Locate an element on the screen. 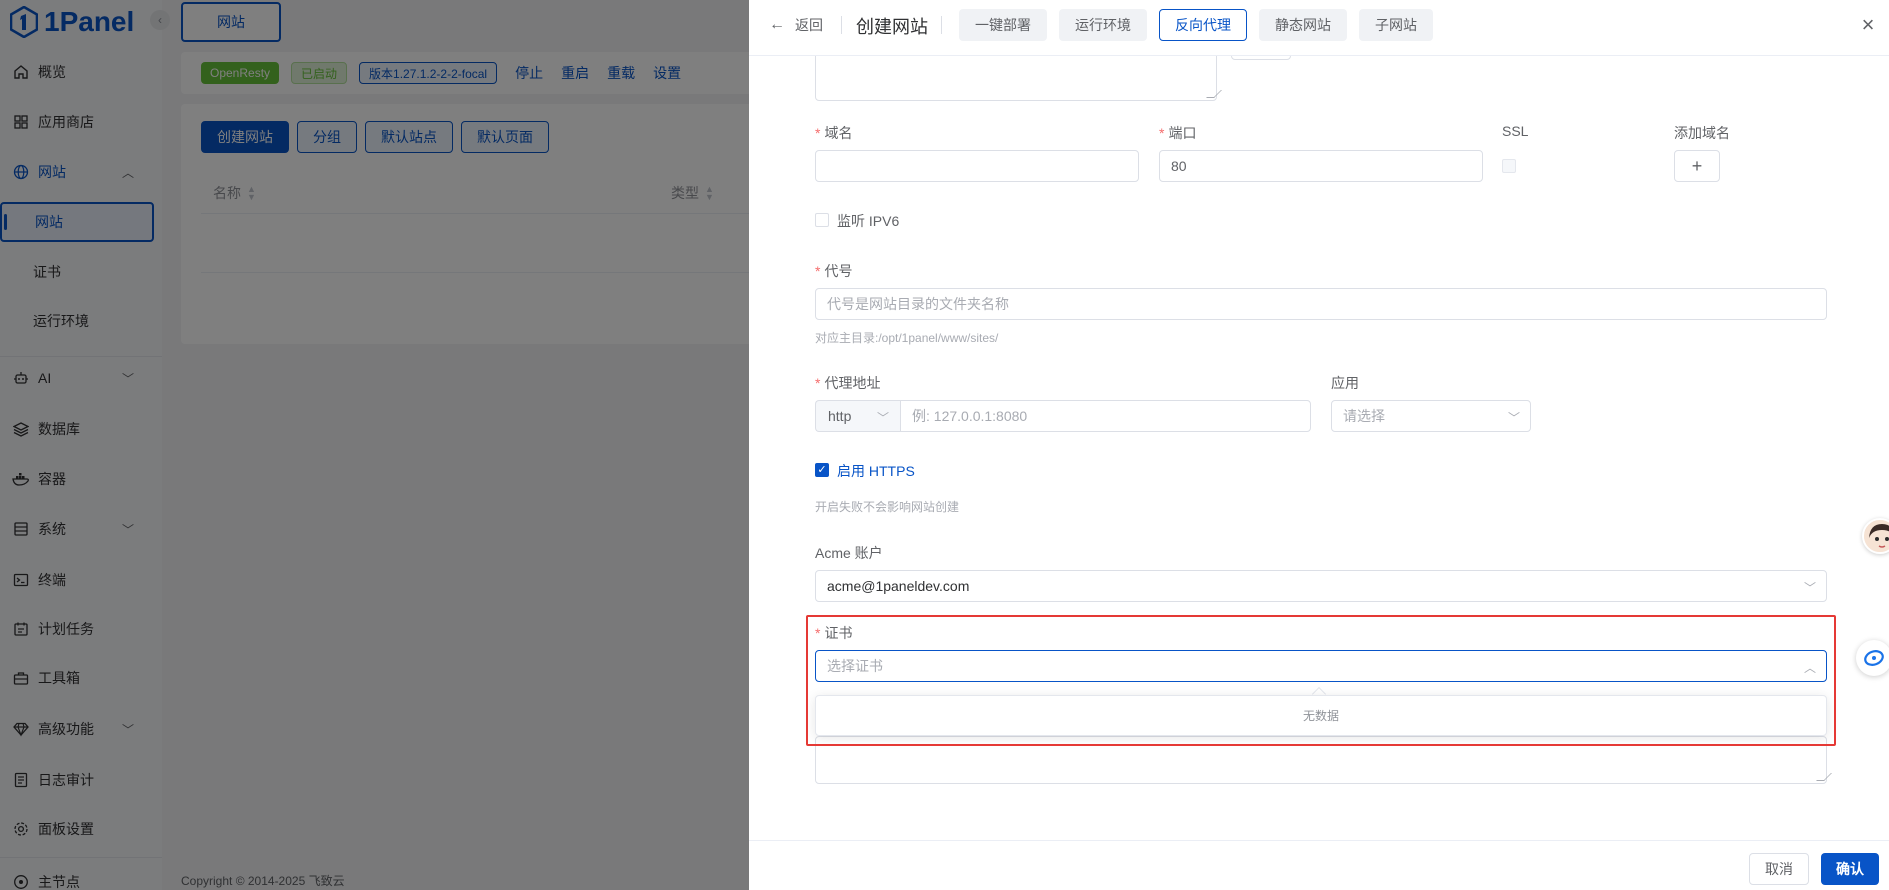 Image resolution: width=1889 pixels, height=890 pixels. proxy-scheme-select: http ﹀ is located at coordinates (858, 416).